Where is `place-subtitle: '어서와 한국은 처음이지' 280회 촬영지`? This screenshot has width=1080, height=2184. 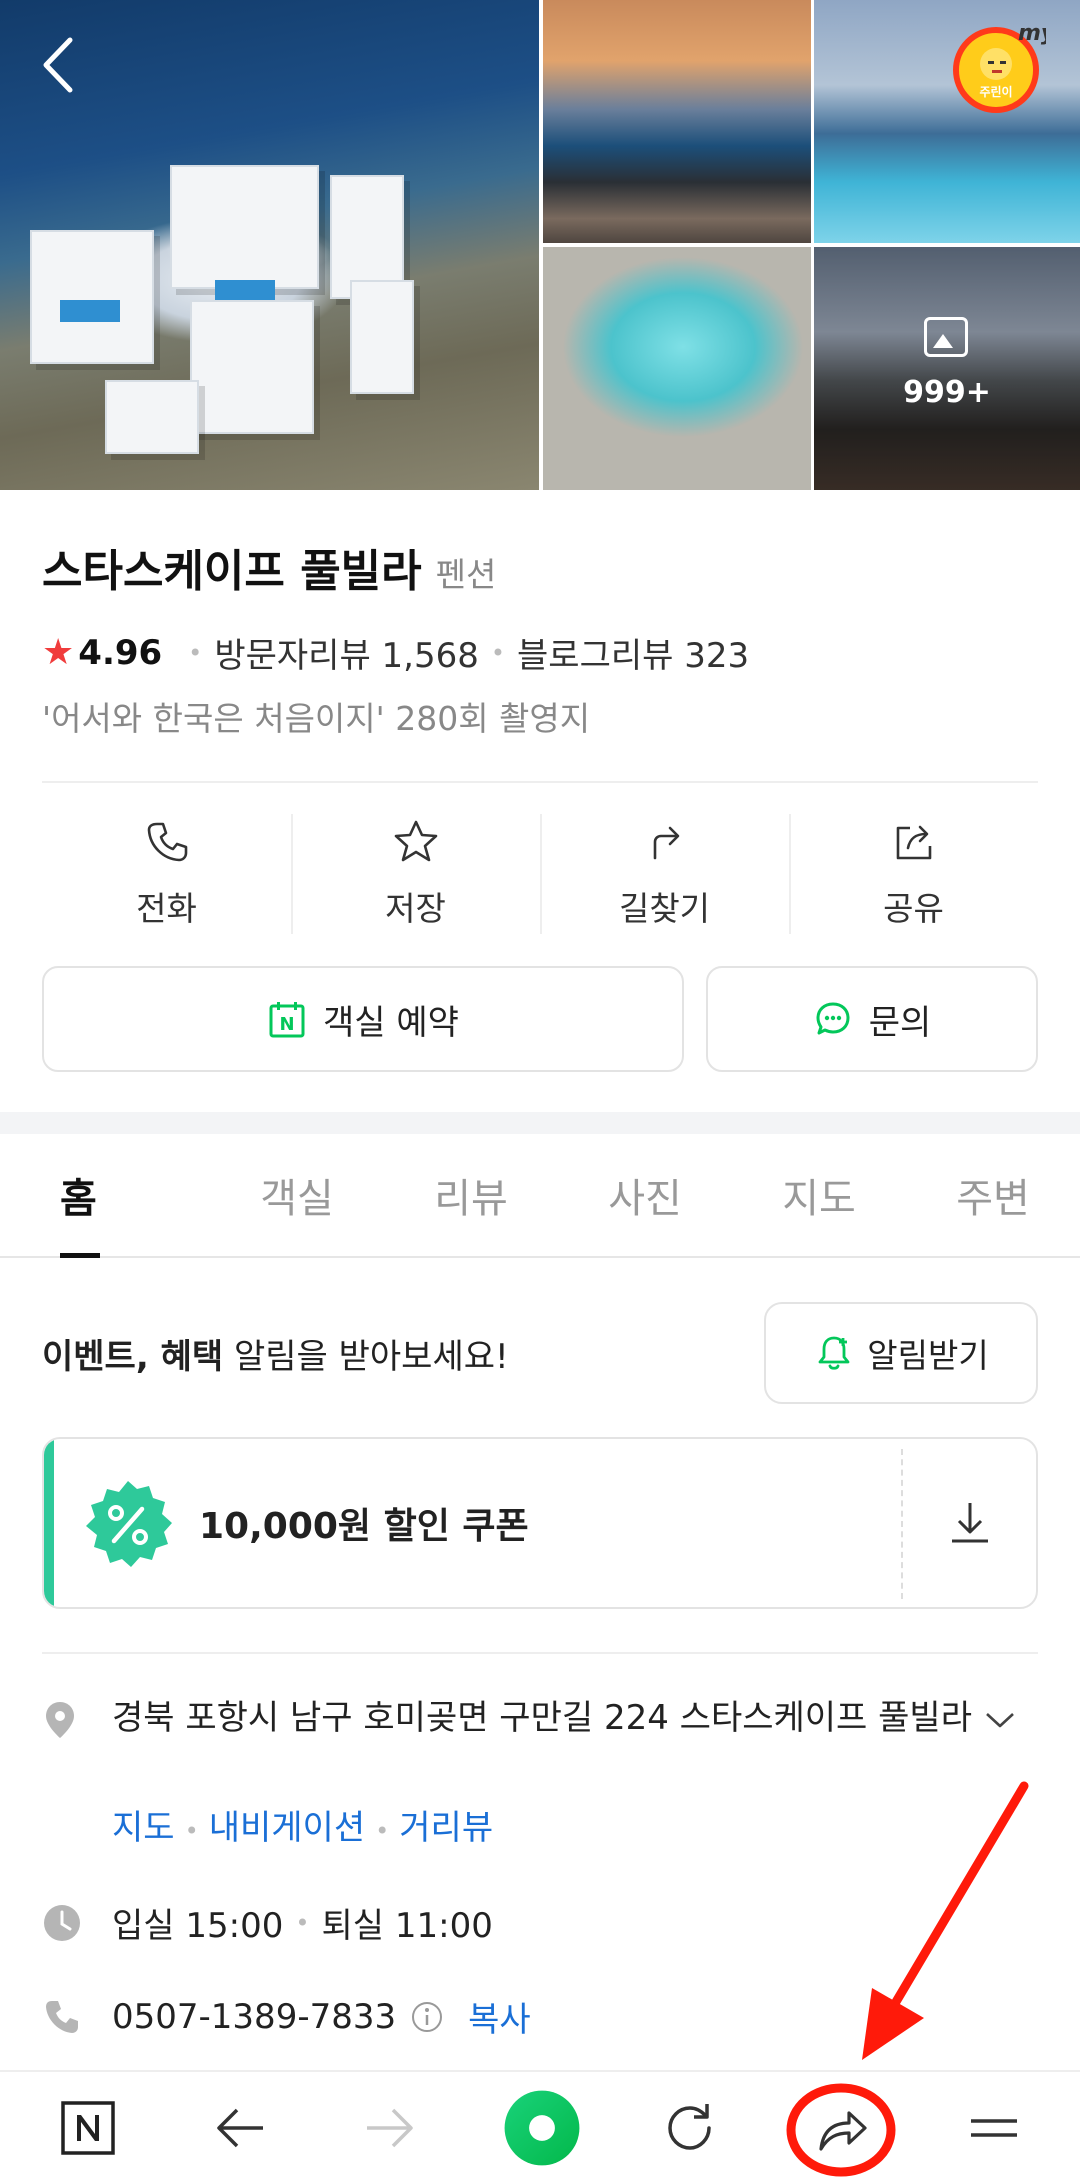
place-subtitle: '어서와 한국은 처음이지' 280회 촬영지 is located at coordinates (316, 718).